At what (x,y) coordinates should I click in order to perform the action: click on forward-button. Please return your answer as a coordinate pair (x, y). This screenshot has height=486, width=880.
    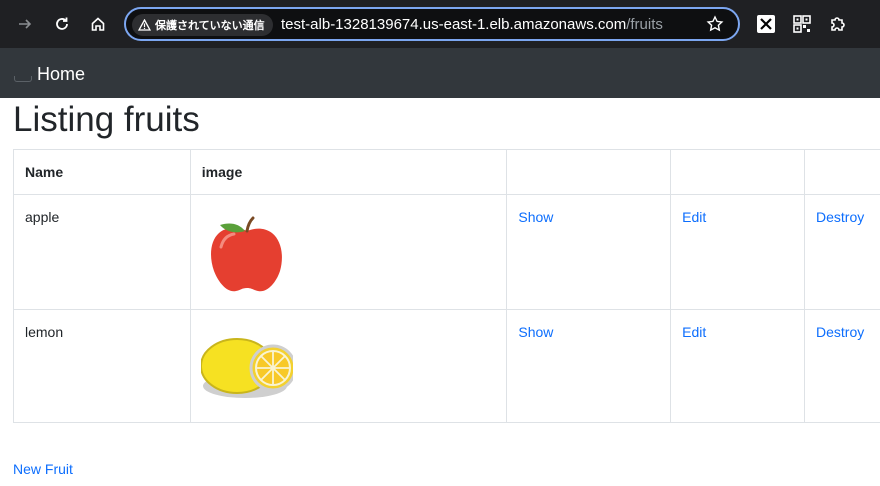
    Looking at the image, I should click on (25, 24).